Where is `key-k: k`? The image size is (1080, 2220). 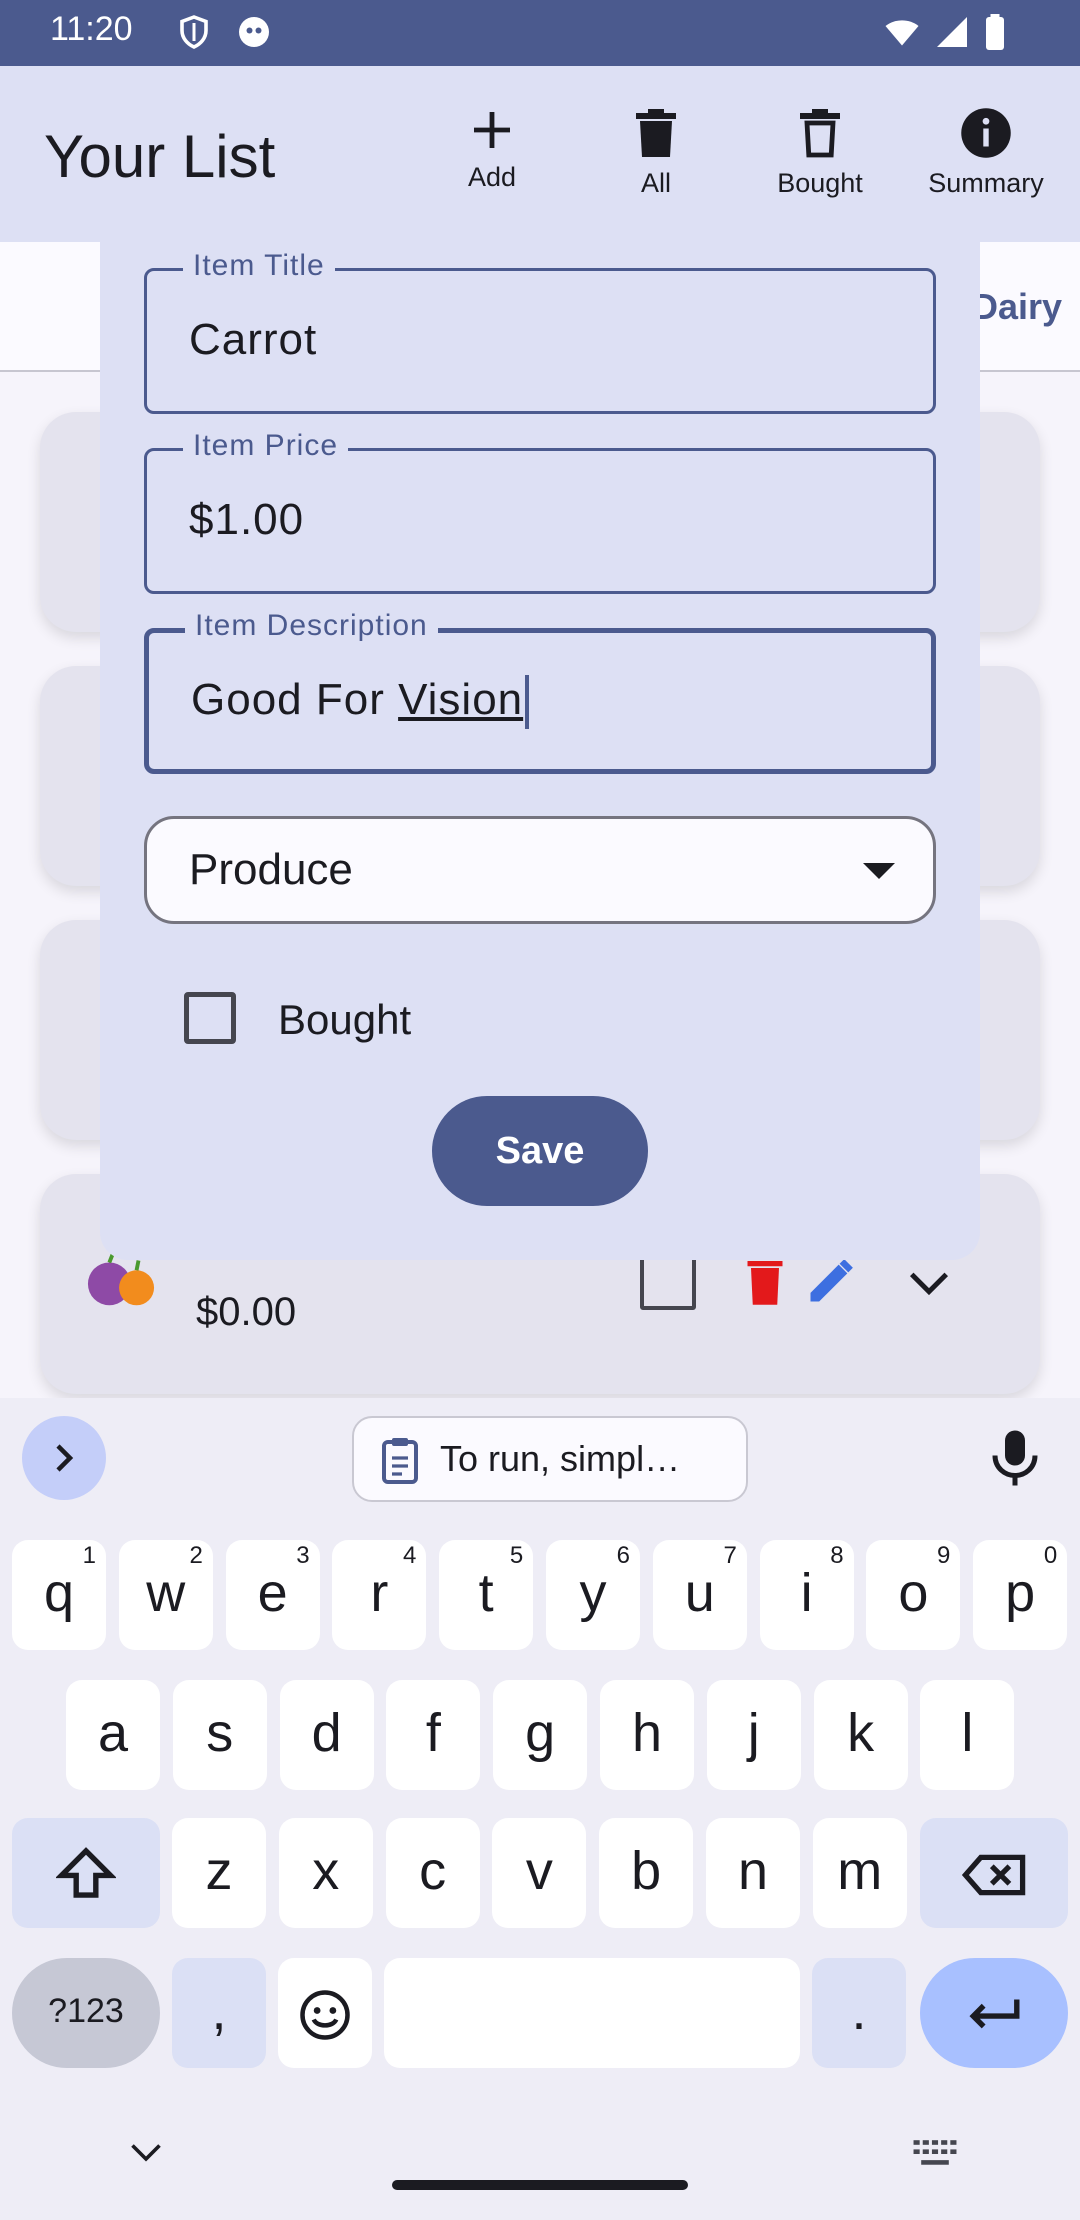
key-k: k is located at coordinates (860, 1735).